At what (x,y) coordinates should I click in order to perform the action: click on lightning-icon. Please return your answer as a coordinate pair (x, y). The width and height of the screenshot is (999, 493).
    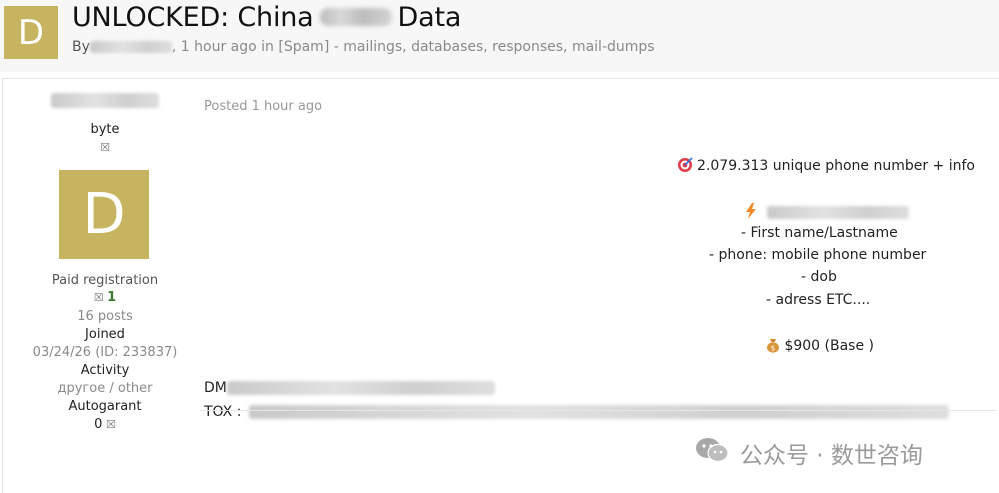
    Looking at the image, I should click on (753, 211).